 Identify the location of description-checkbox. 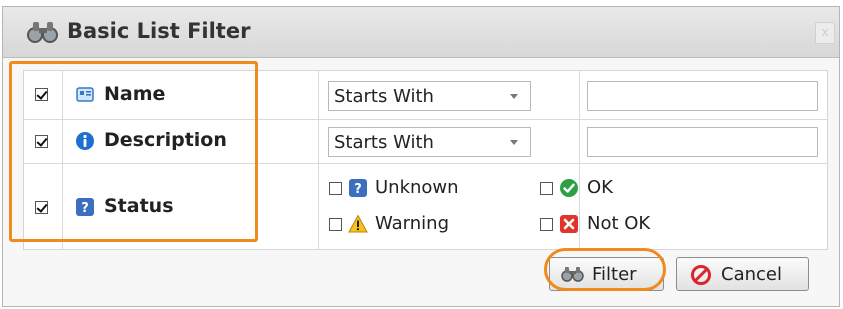
(41, 141).